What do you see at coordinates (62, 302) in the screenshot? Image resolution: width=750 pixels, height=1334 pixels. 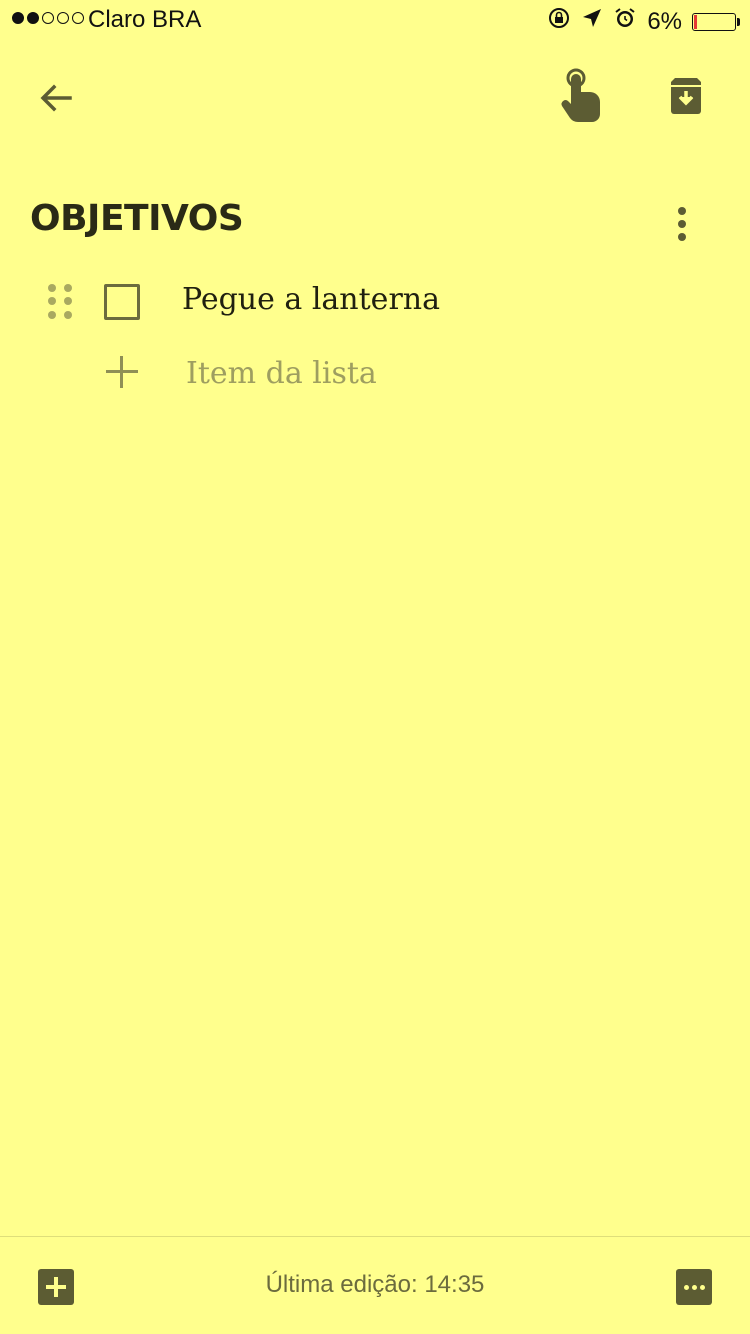 I see `drag-handle-icon` at bounding box center [62, 302].